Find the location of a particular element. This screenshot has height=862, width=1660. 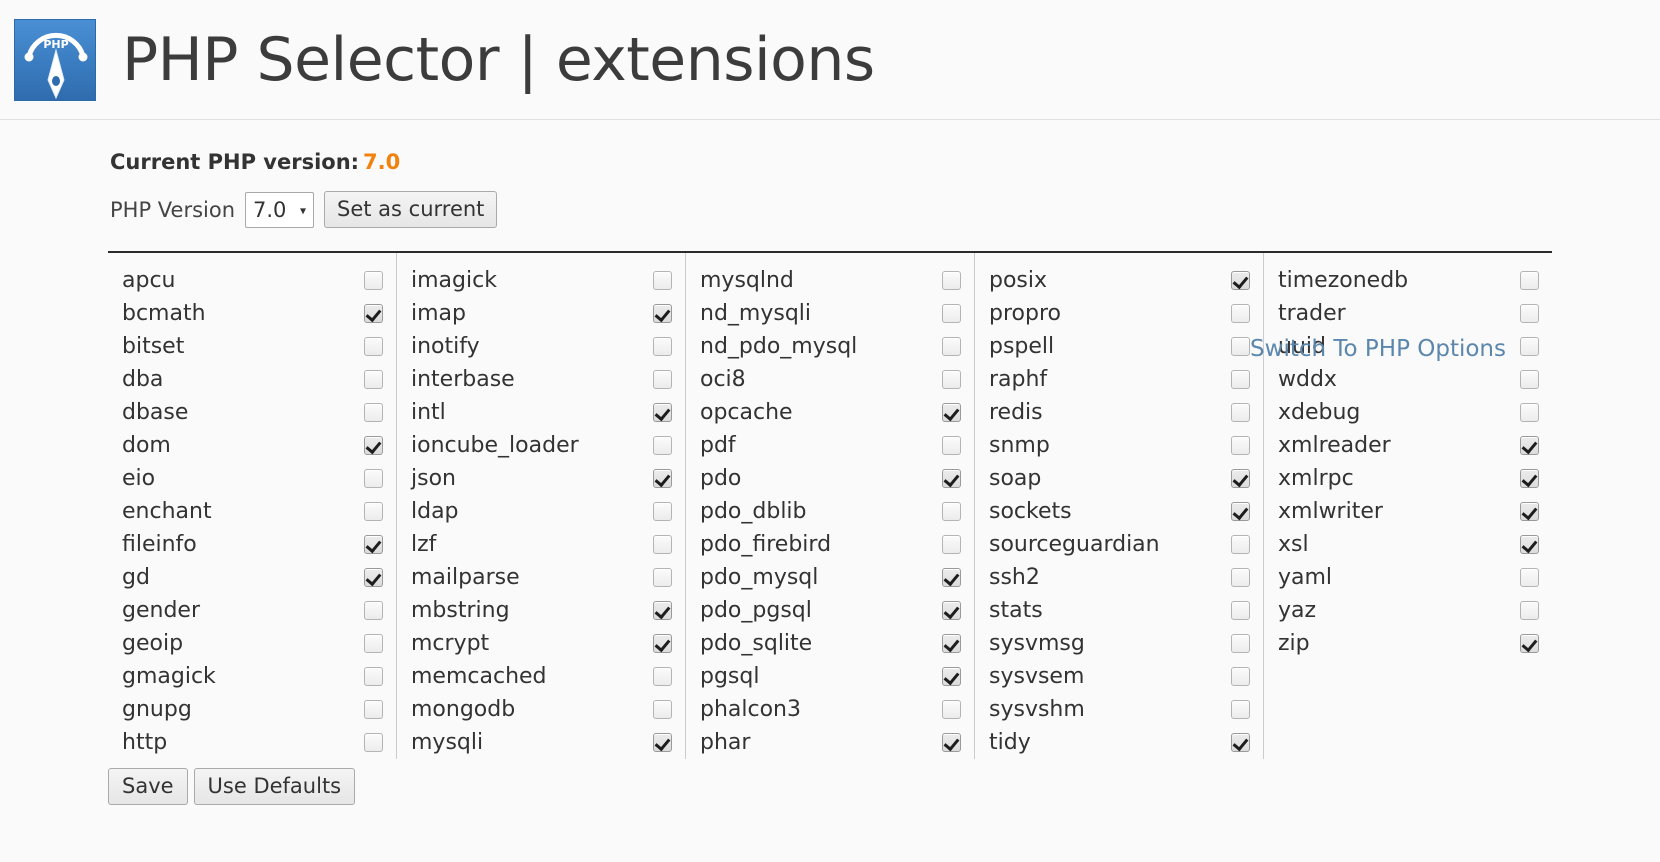

extension-row: pdf is located at coordinates (830, 445).